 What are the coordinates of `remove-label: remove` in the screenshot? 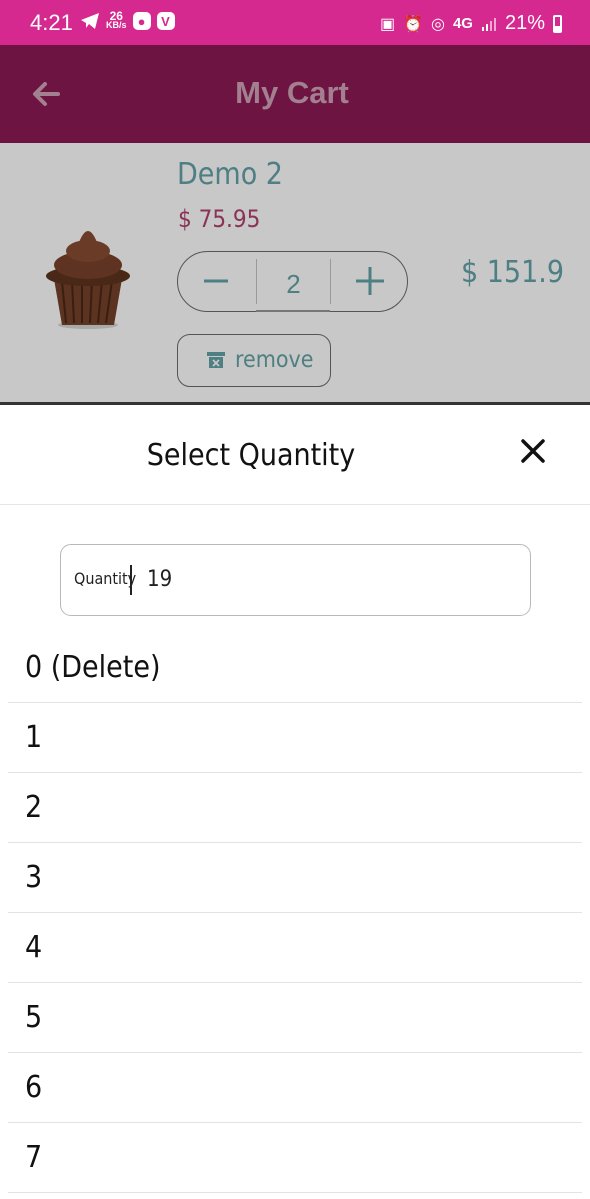 It's located at (274, 360).